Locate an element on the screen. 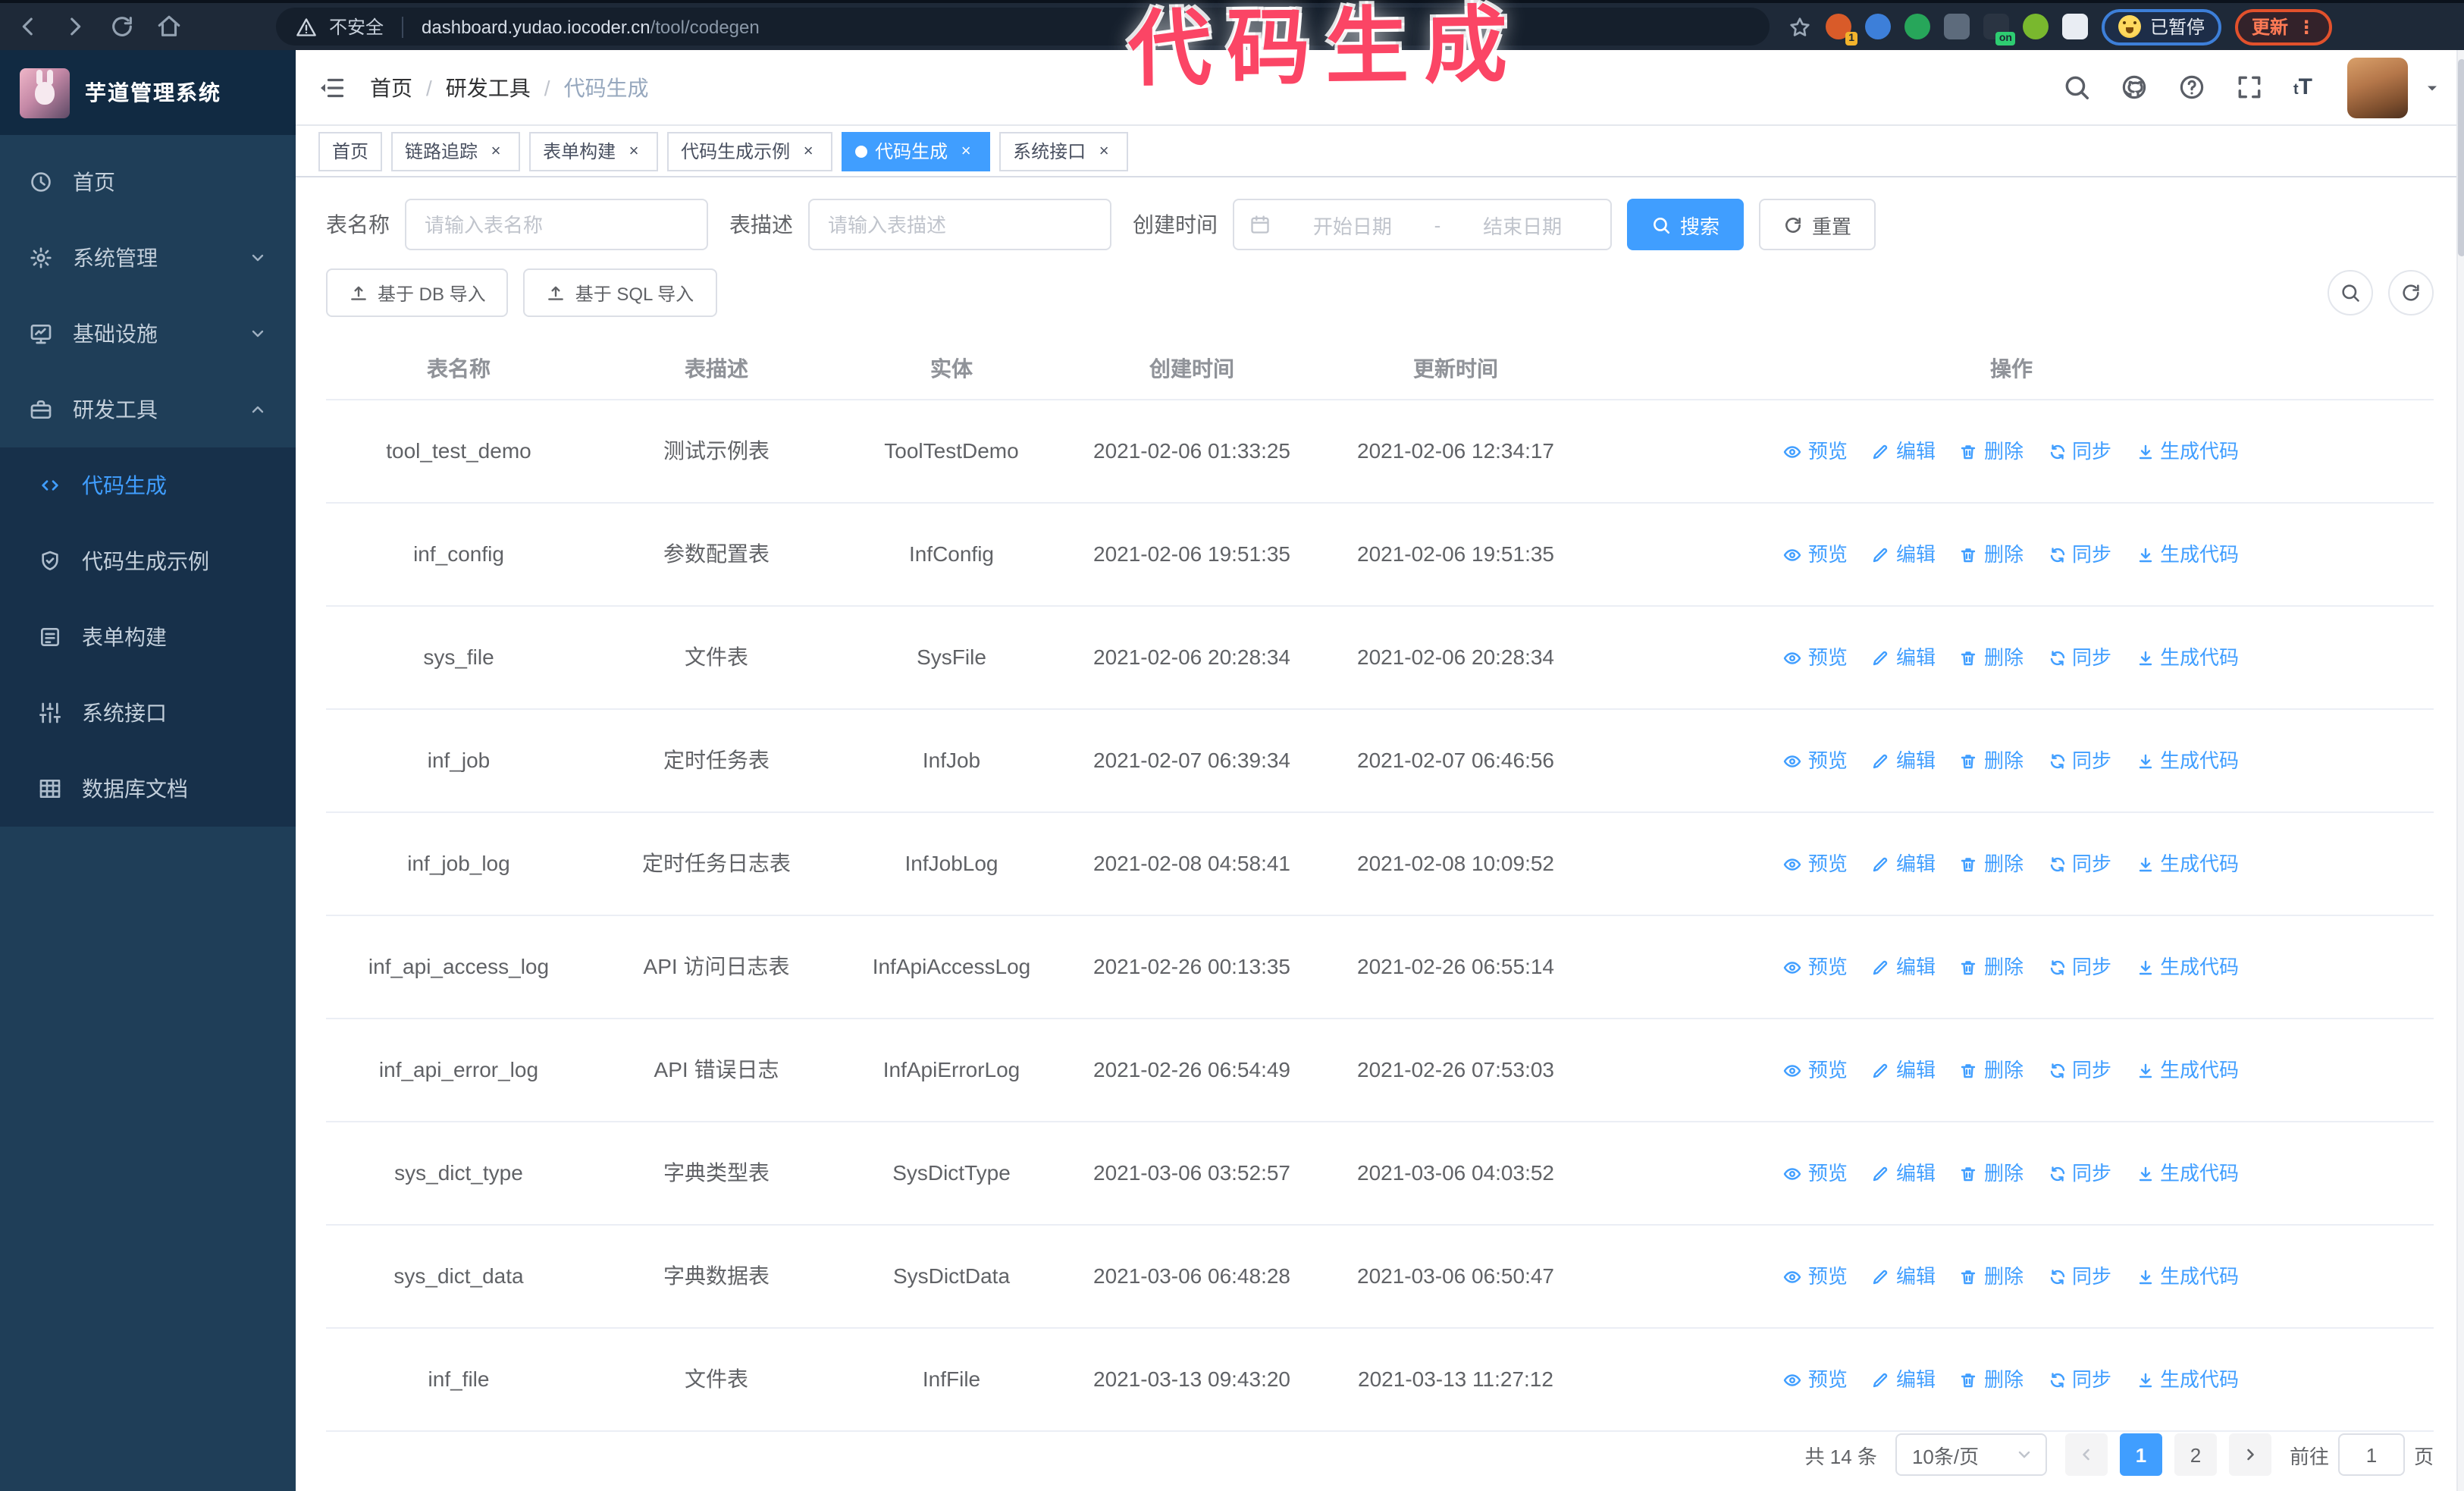 The image size is (2464, 1491). extension-green-bot-icon is located at coordinates (2036, 26).